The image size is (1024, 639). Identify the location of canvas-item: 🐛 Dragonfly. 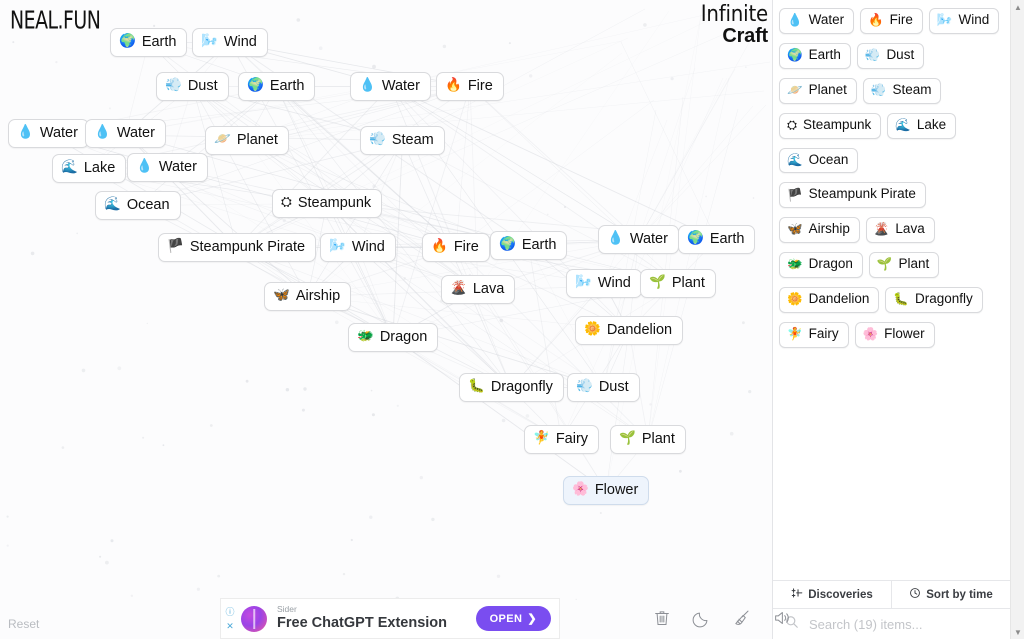
(511, 388).